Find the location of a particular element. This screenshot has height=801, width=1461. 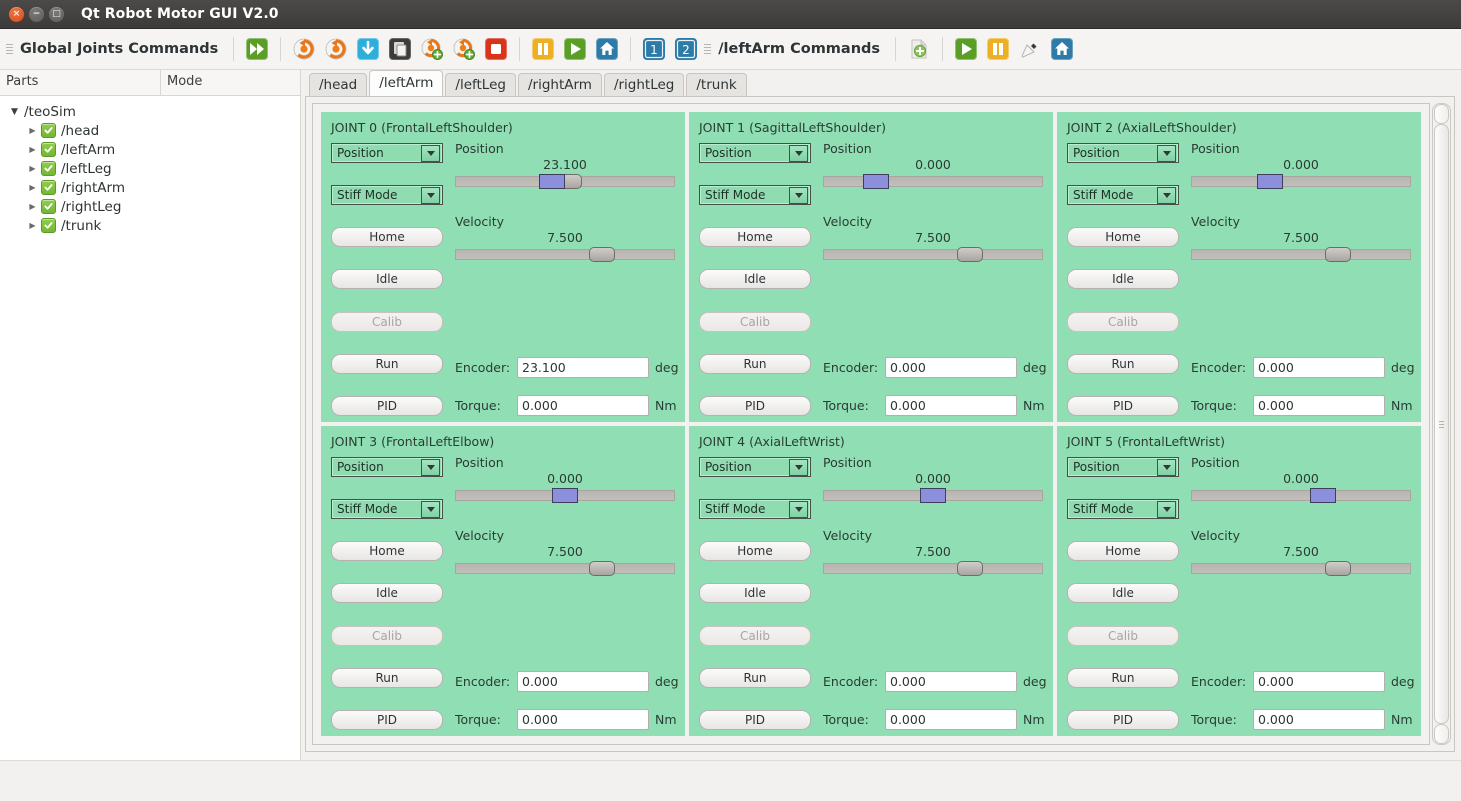

play-all-icon is located at coordinates (575, 49).